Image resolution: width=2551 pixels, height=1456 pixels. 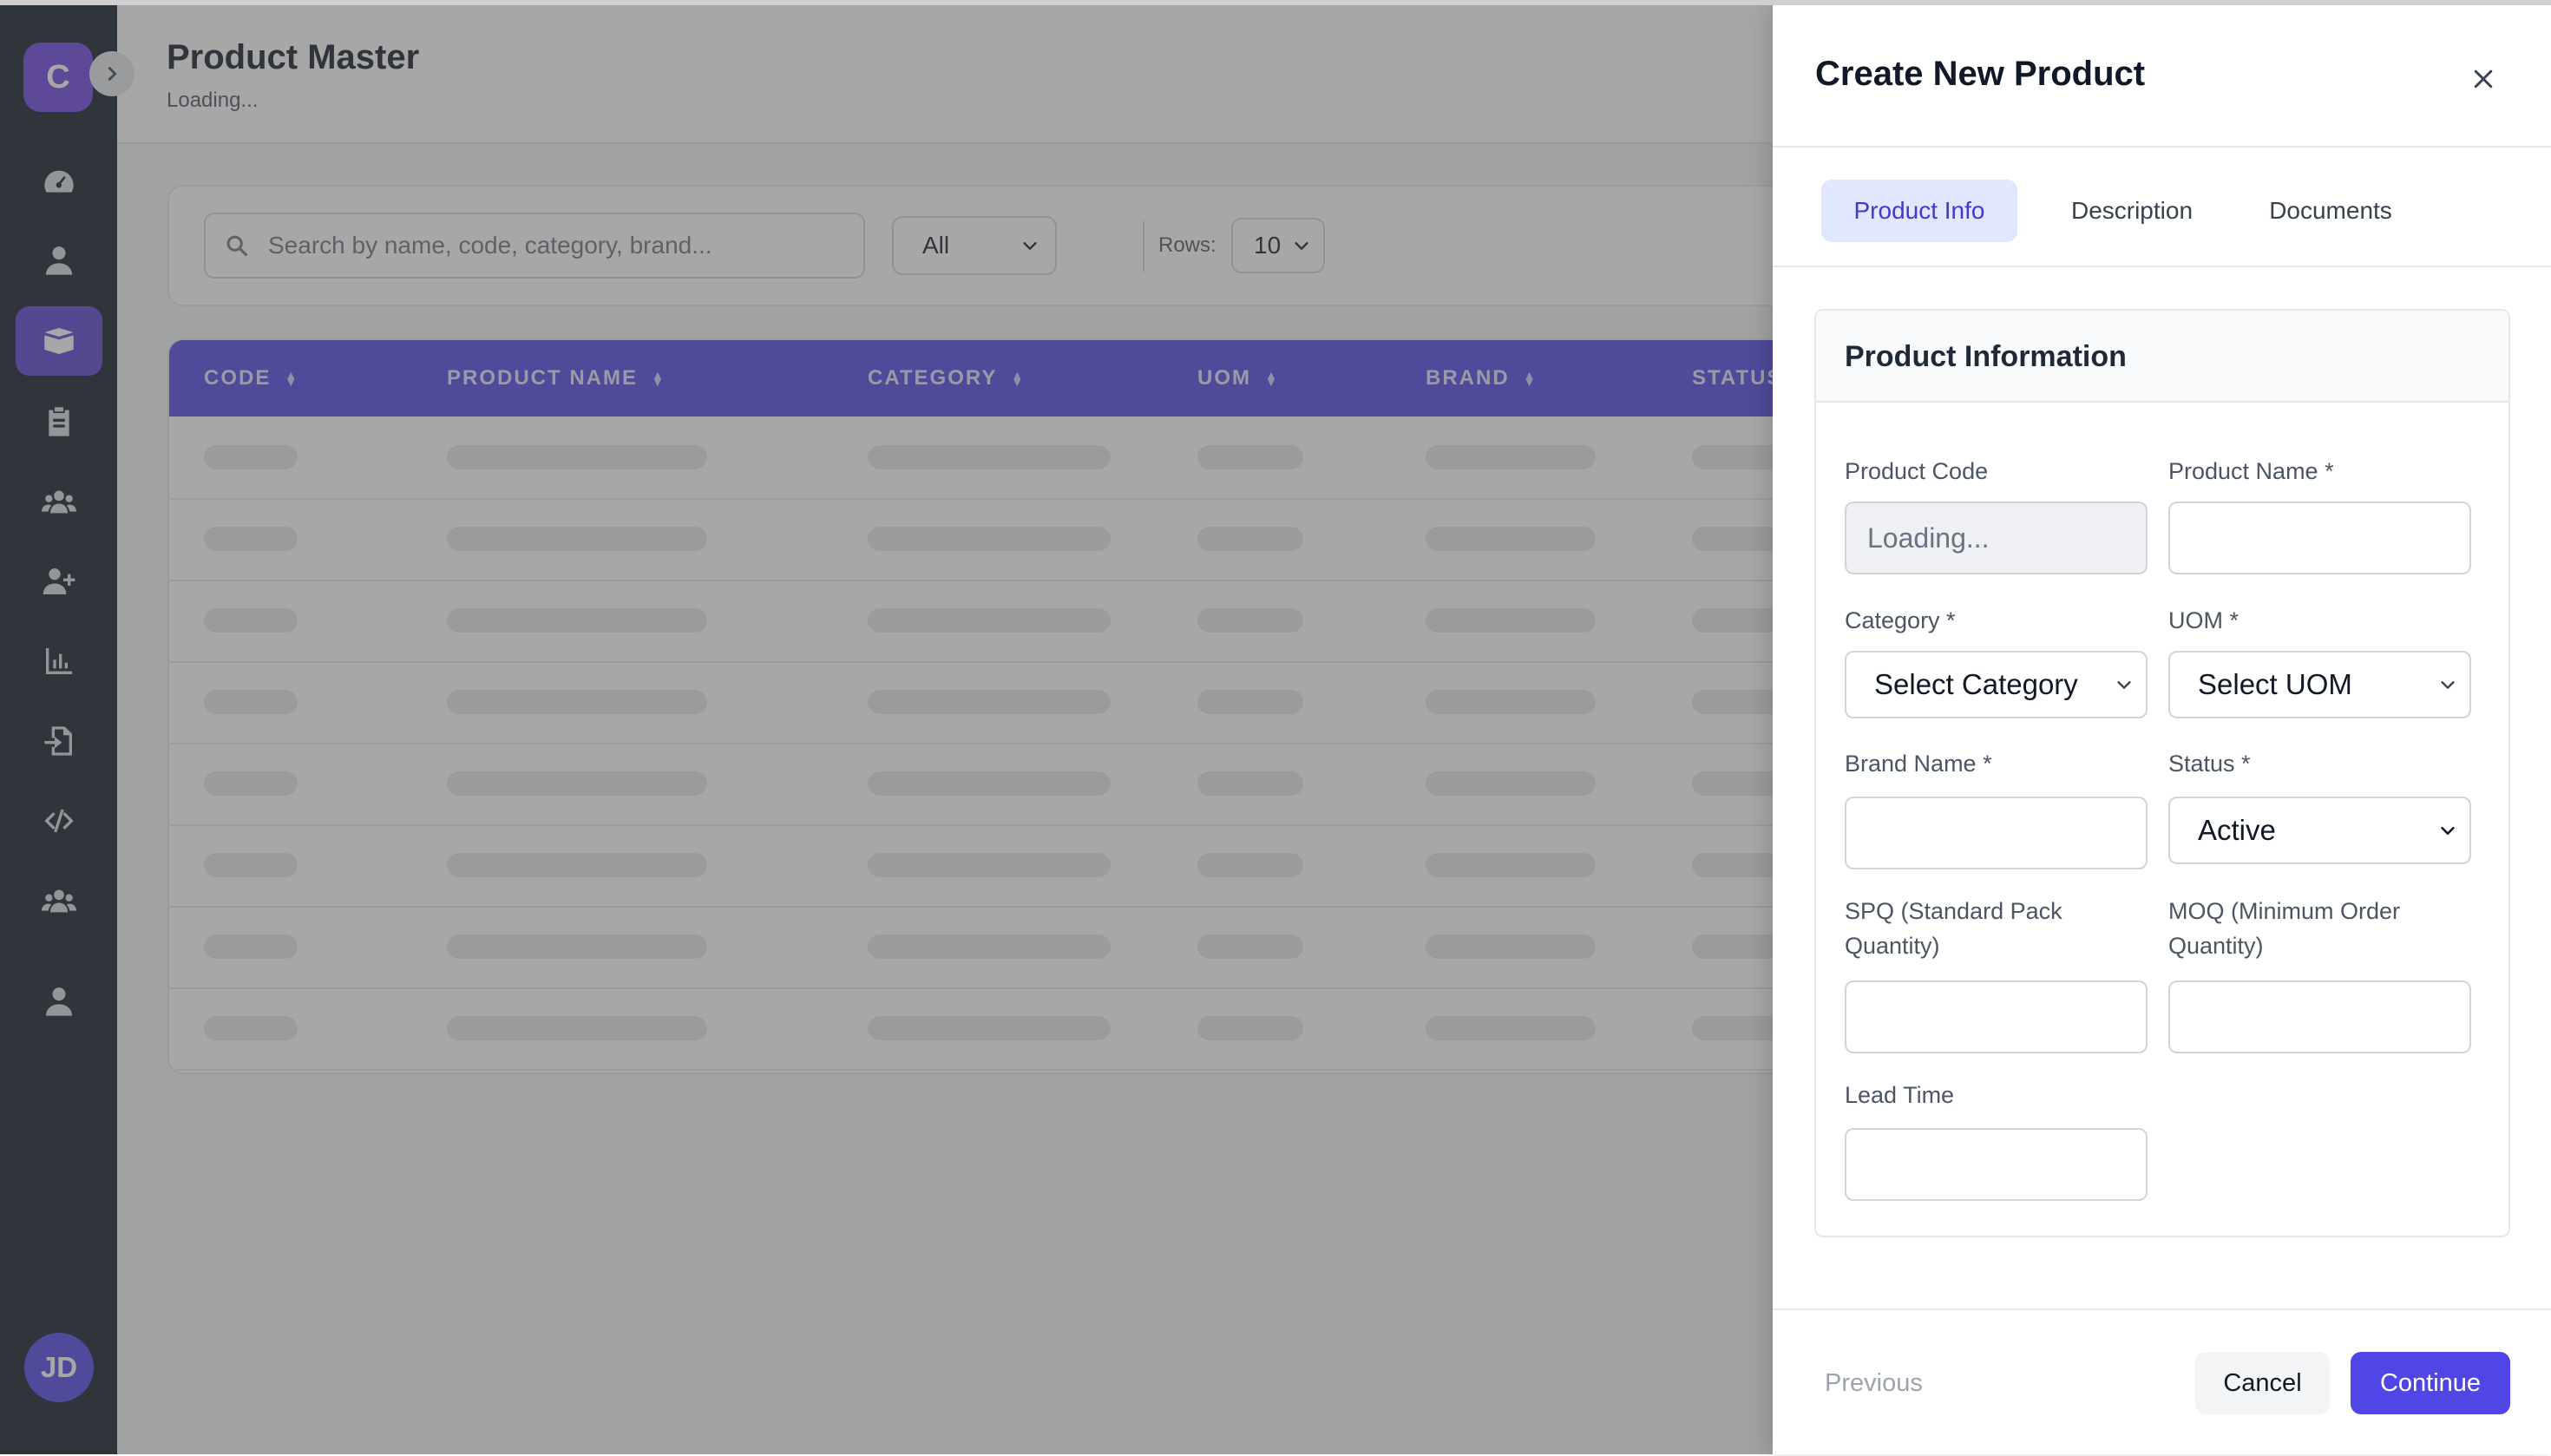 I want to click on section-title: Product Information, so click(x=1986, y=356).